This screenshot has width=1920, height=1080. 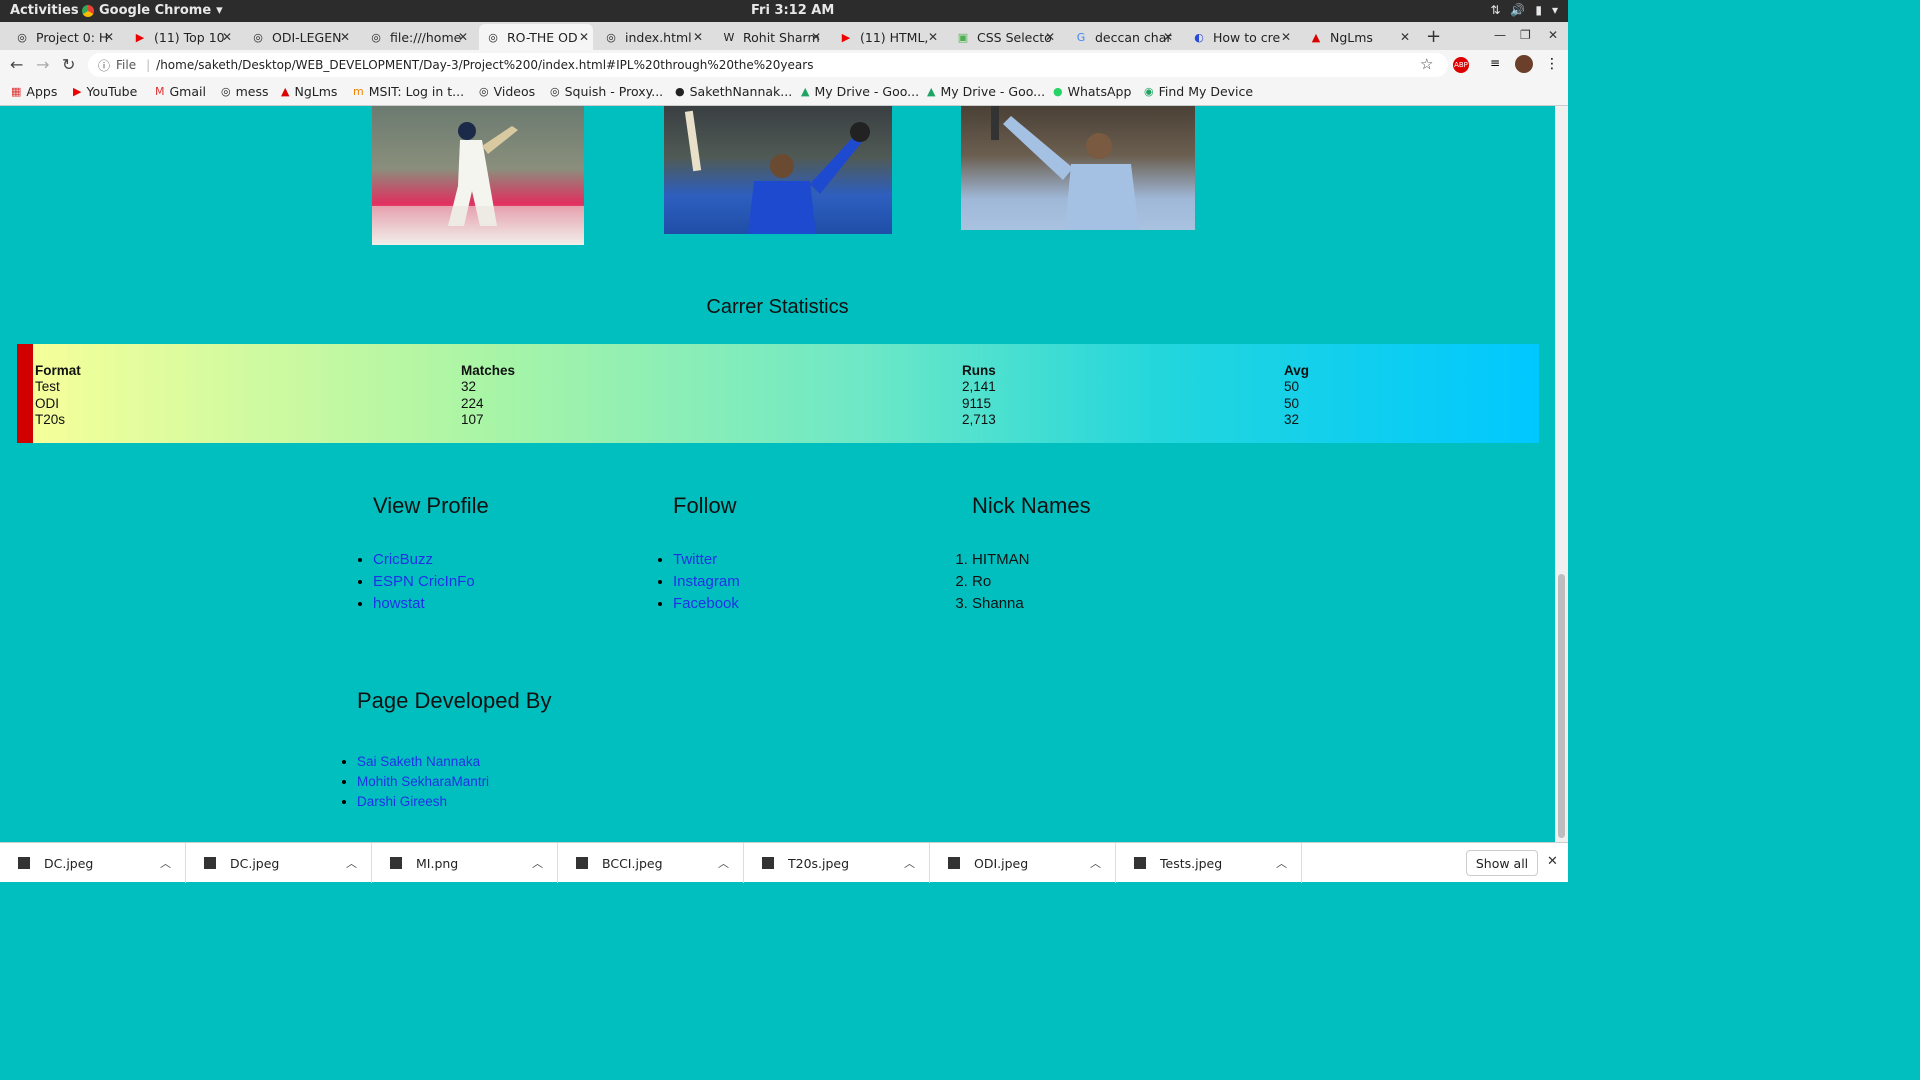 What do you see at coordinates (680, 91) in the screenshot?
I see `github-icon: ●` at bounding box center [680, 91].